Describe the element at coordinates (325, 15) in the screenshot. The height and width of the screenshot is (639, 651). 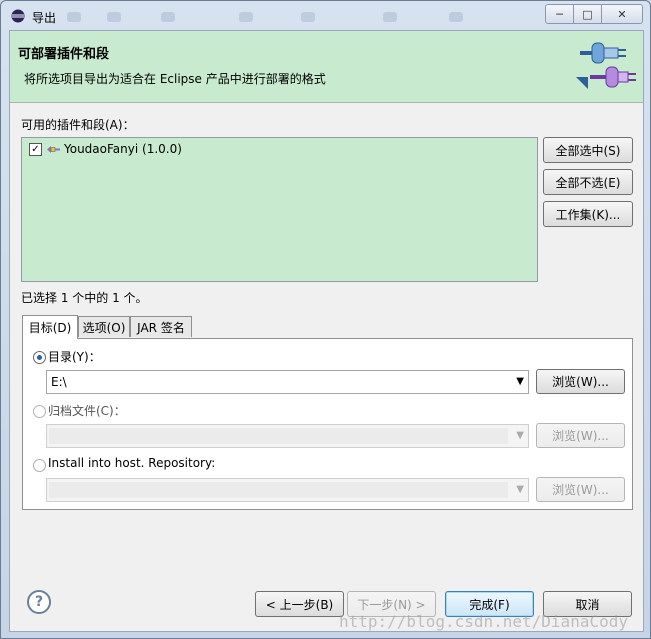
I see `title-bar: 导出 ─ □ ✕` at that location.